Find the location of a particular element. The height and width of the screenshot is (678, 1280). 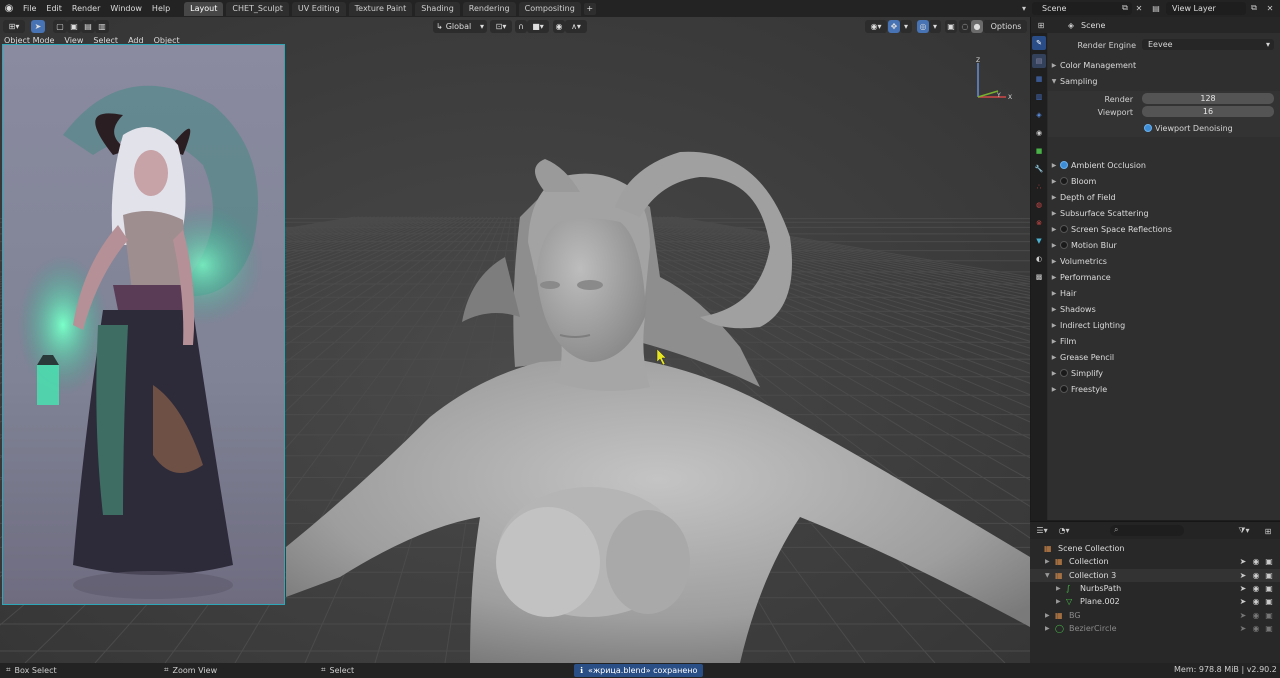

panel-volumetrics: ▶ Volumetrics is located at coordinates (1164, 261).